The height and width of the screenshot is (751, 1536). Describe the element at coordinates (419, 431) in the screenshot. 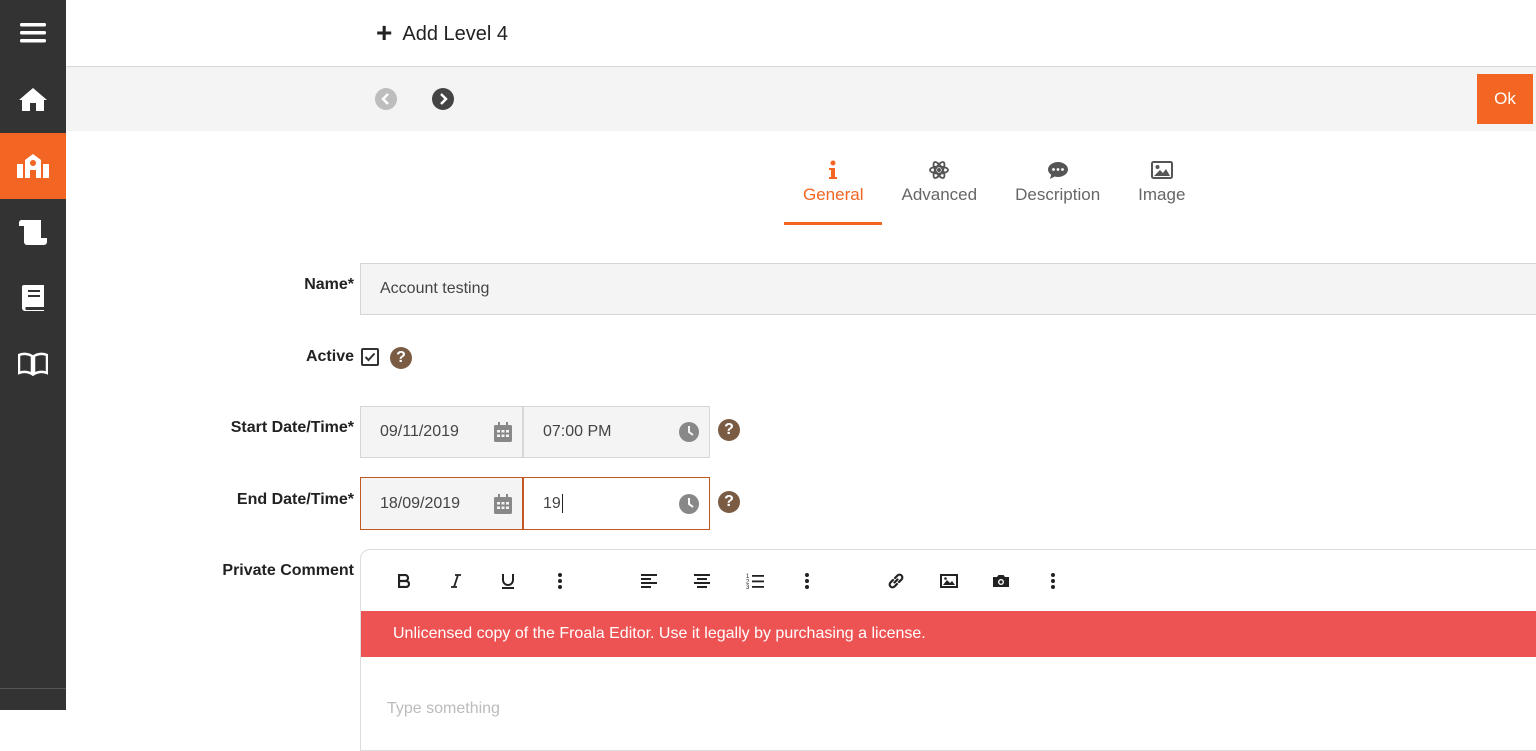

I see `start-date-value: 09/11/2019` at that location.